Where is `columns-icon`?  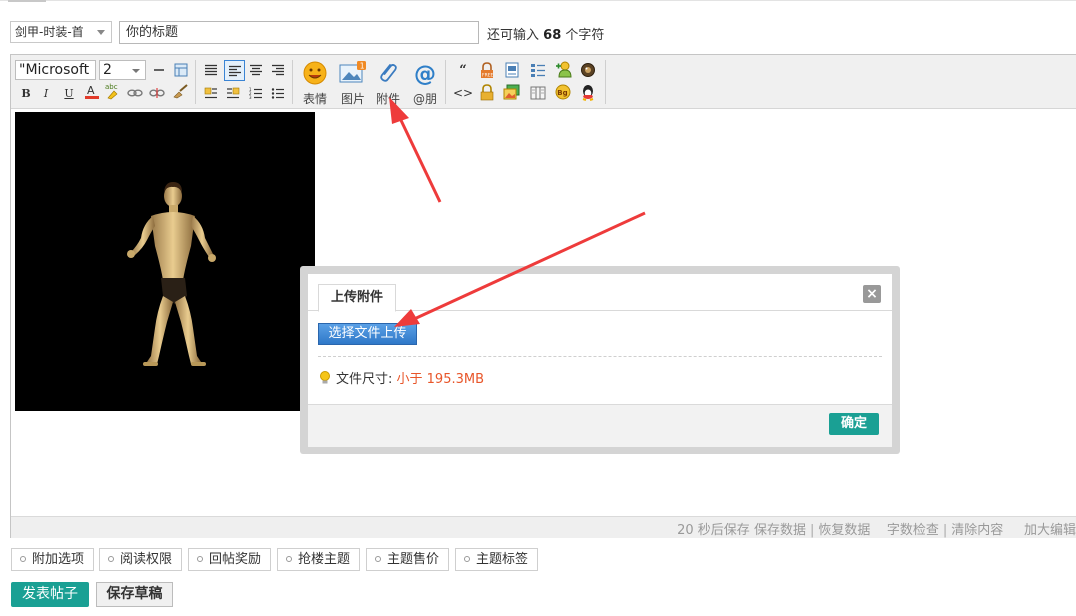 columns-icon is located at coordinates (538, 93).